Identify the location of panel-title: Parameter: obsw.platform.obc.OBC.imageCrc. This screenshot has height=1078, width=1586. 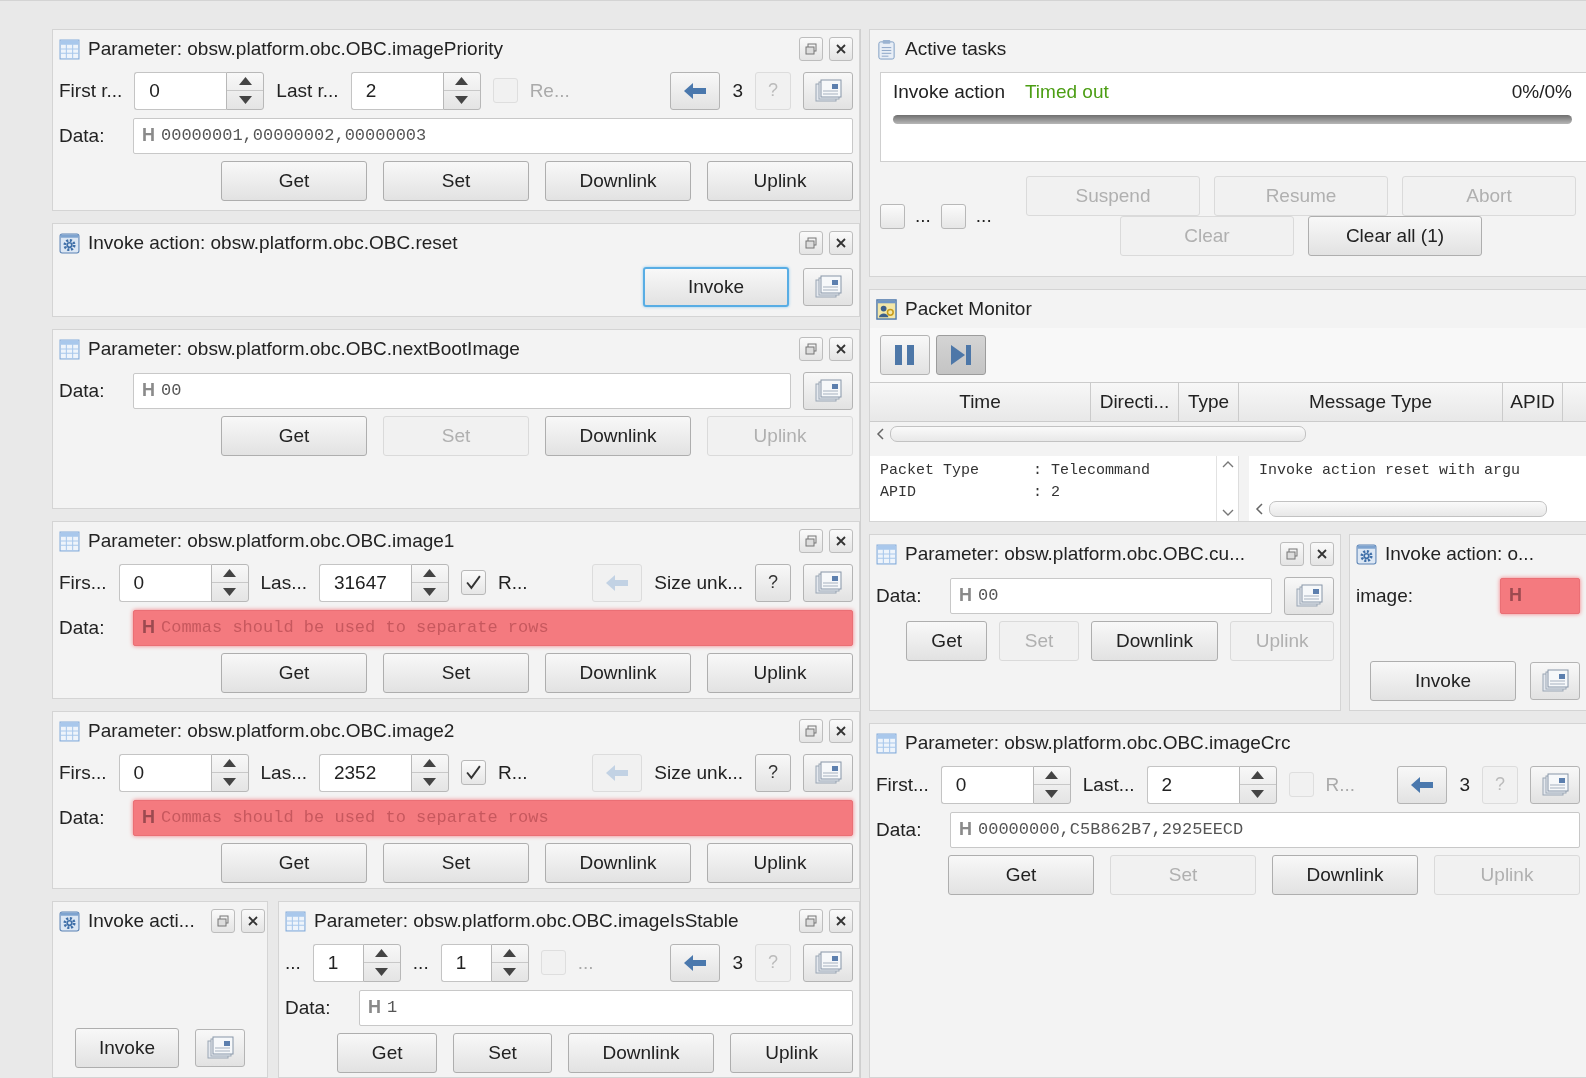
(1098, 743).